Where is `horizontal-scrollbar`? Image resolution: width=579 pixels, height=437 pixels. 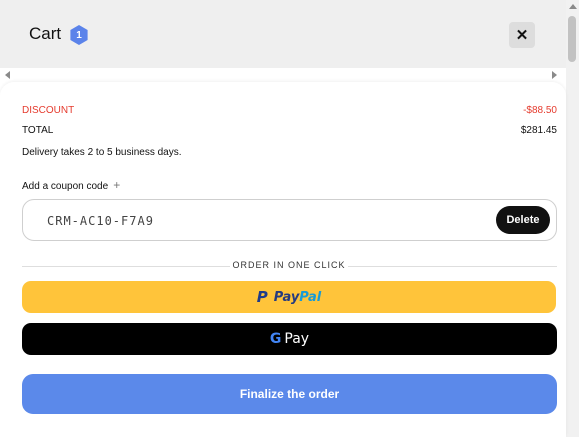 horizontal-scrollbar is located at coordinates (283, 75).